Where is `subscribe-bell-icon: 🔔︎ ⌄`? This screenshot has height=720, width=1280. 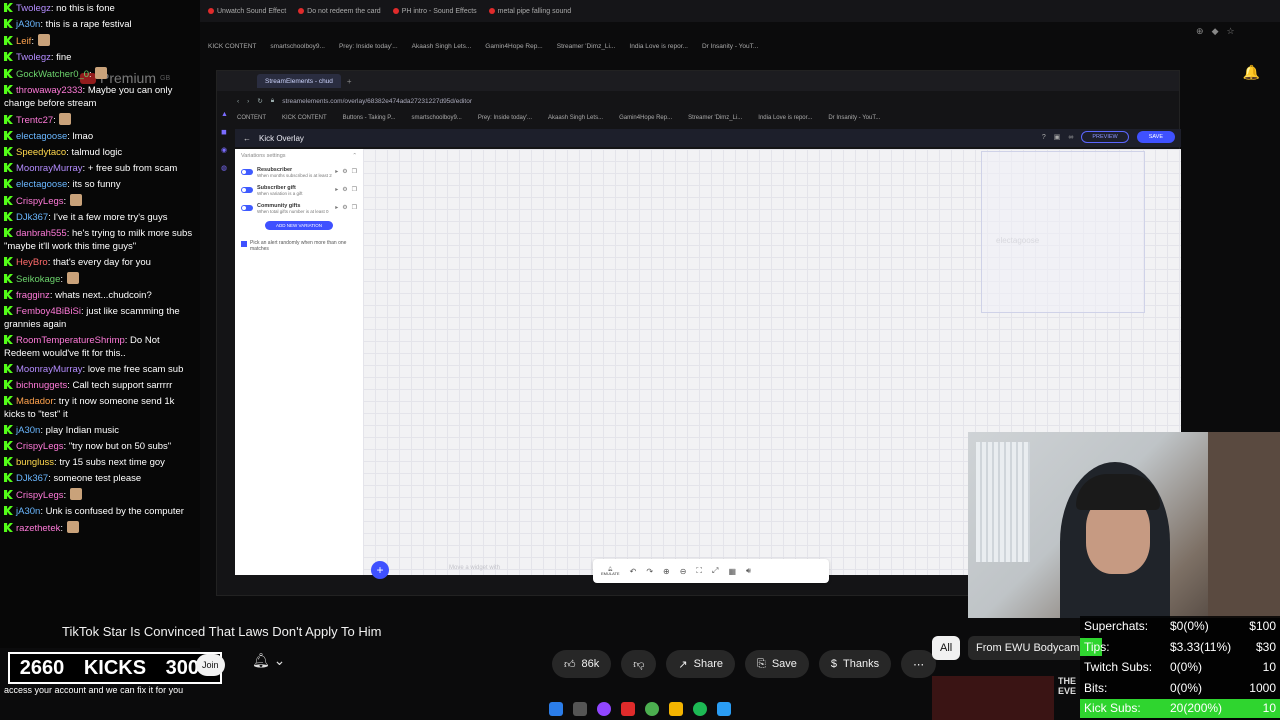
subscribe-bell-icon: 🔔︎ ⌄ is located at coordinates (268, 660).